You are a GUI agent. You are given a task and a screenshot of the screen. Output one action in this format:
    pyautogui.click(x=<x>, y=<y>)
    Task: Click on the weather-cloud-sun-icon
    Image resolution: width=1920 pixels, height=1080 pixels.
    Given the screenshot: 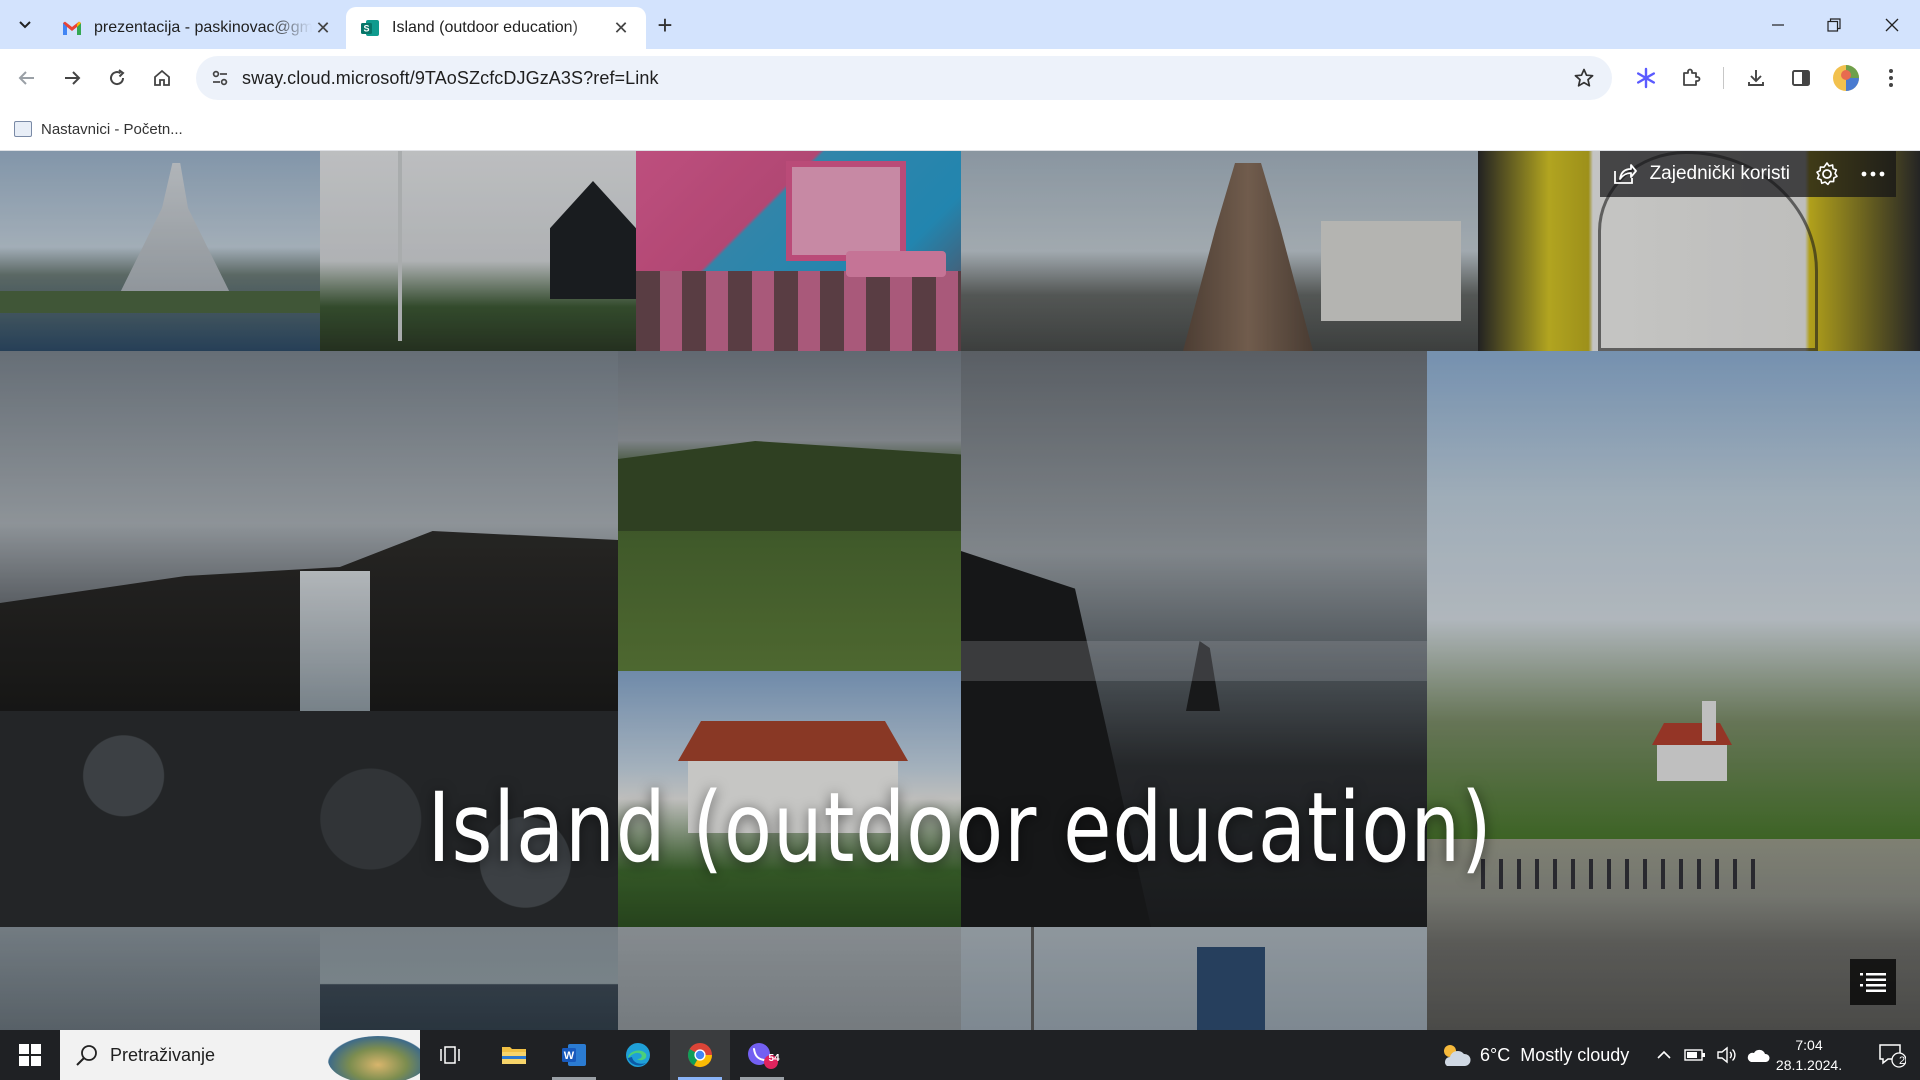 What is the action you would take?
    pyautogui.click(x=1457, y=1055)
    